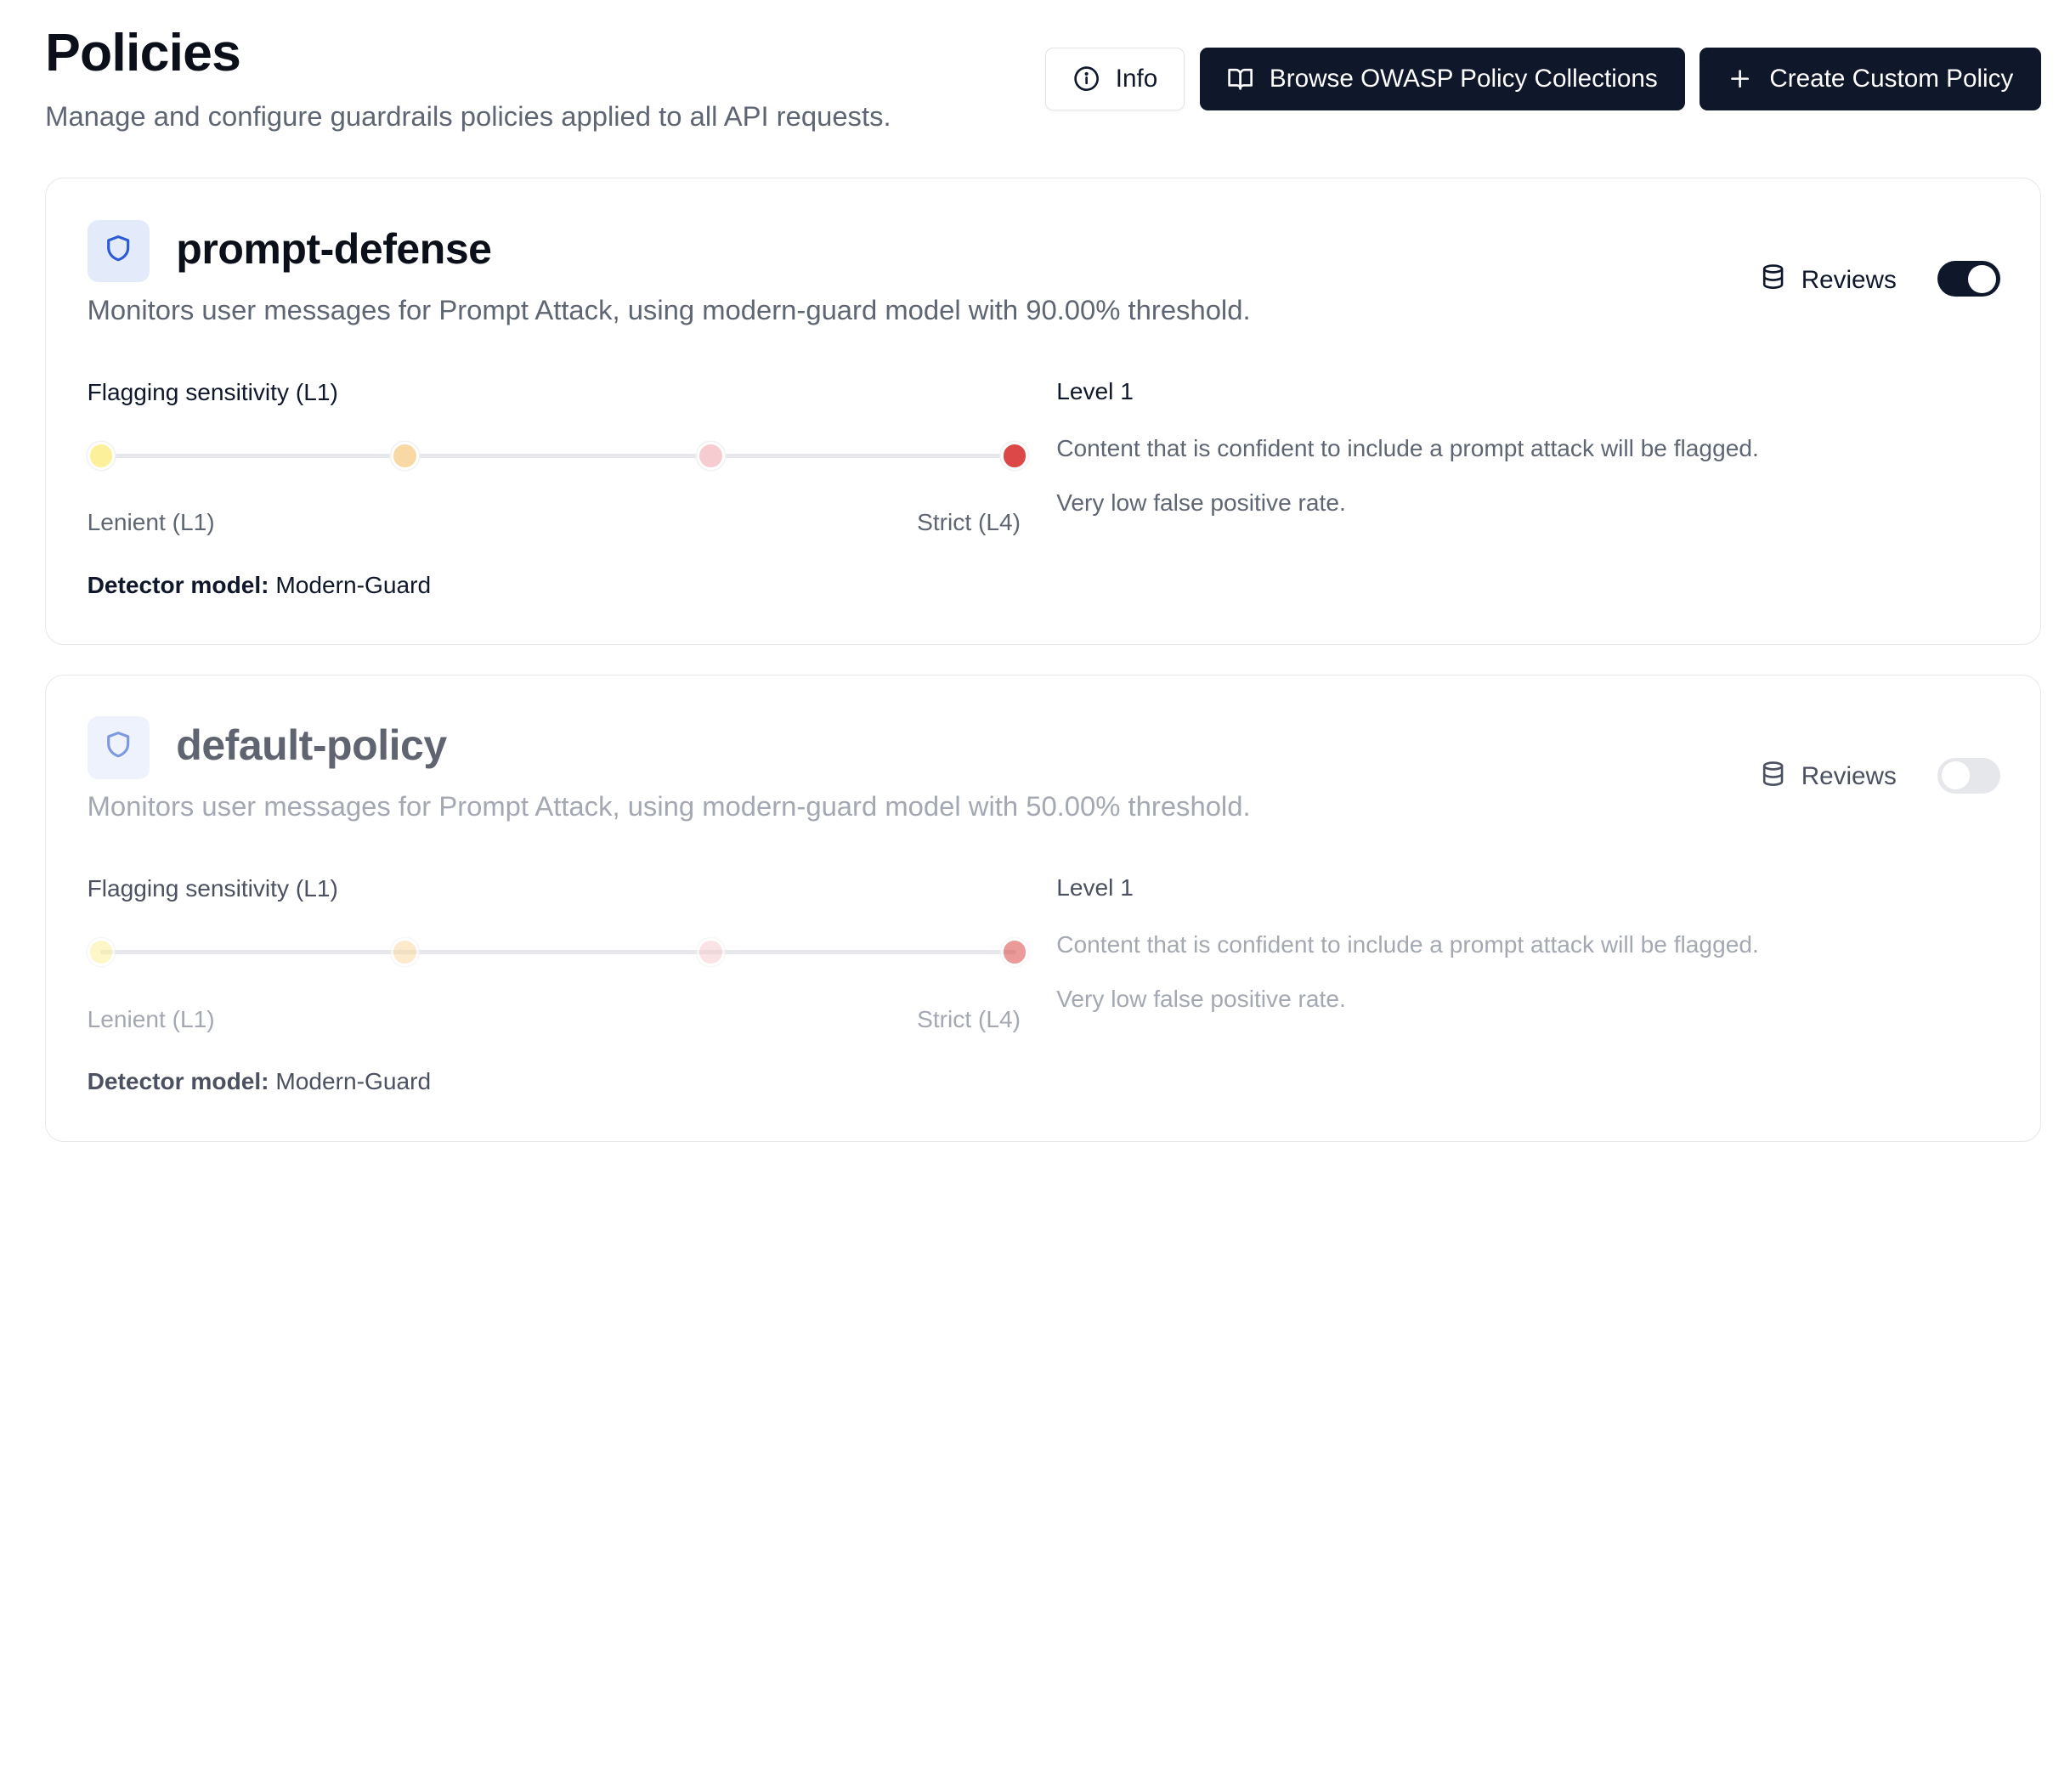  What do you see at coordinates (1463, 78) in the screenshot?
I see `browse-owasp-button-label: Browse OWASP Policy Collections` at bounding box center [1463, 78].